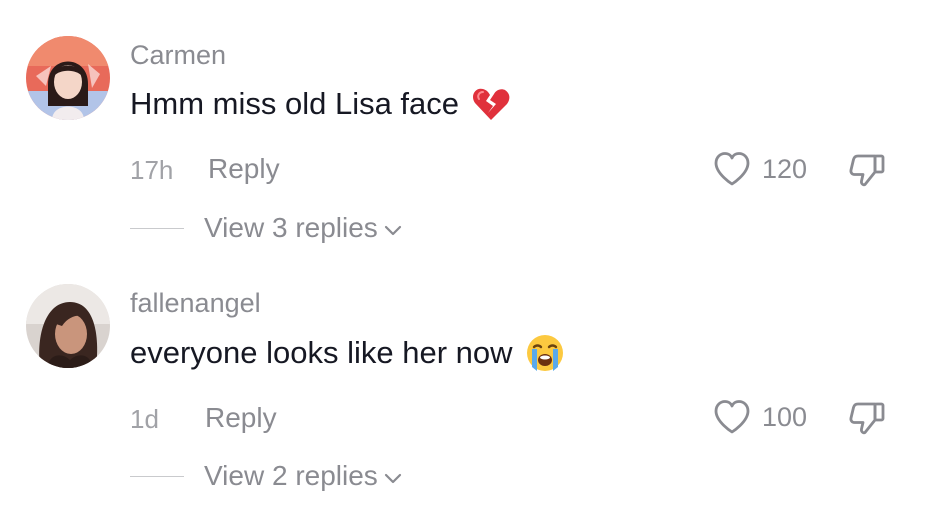 This screenshot has height=516, width=925. Describe the element at coordinates (491, 104) in the screenshot. I see `broken-heart-emoji` at that location.